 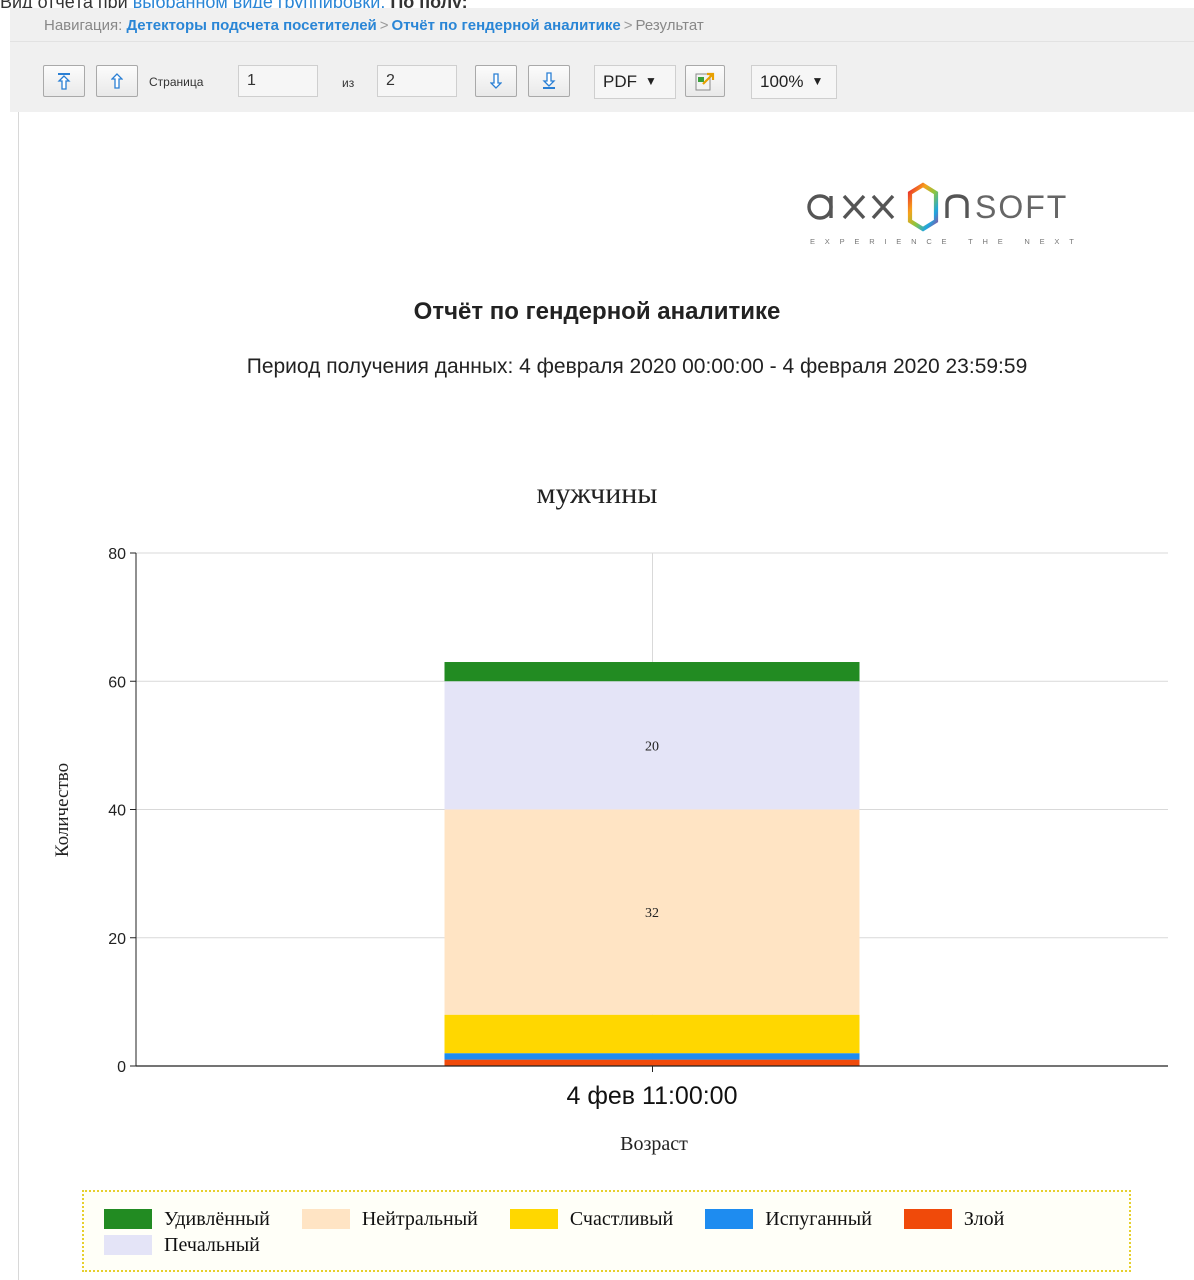 I want to click on page-label: Страница, so click(x=176, y=82).